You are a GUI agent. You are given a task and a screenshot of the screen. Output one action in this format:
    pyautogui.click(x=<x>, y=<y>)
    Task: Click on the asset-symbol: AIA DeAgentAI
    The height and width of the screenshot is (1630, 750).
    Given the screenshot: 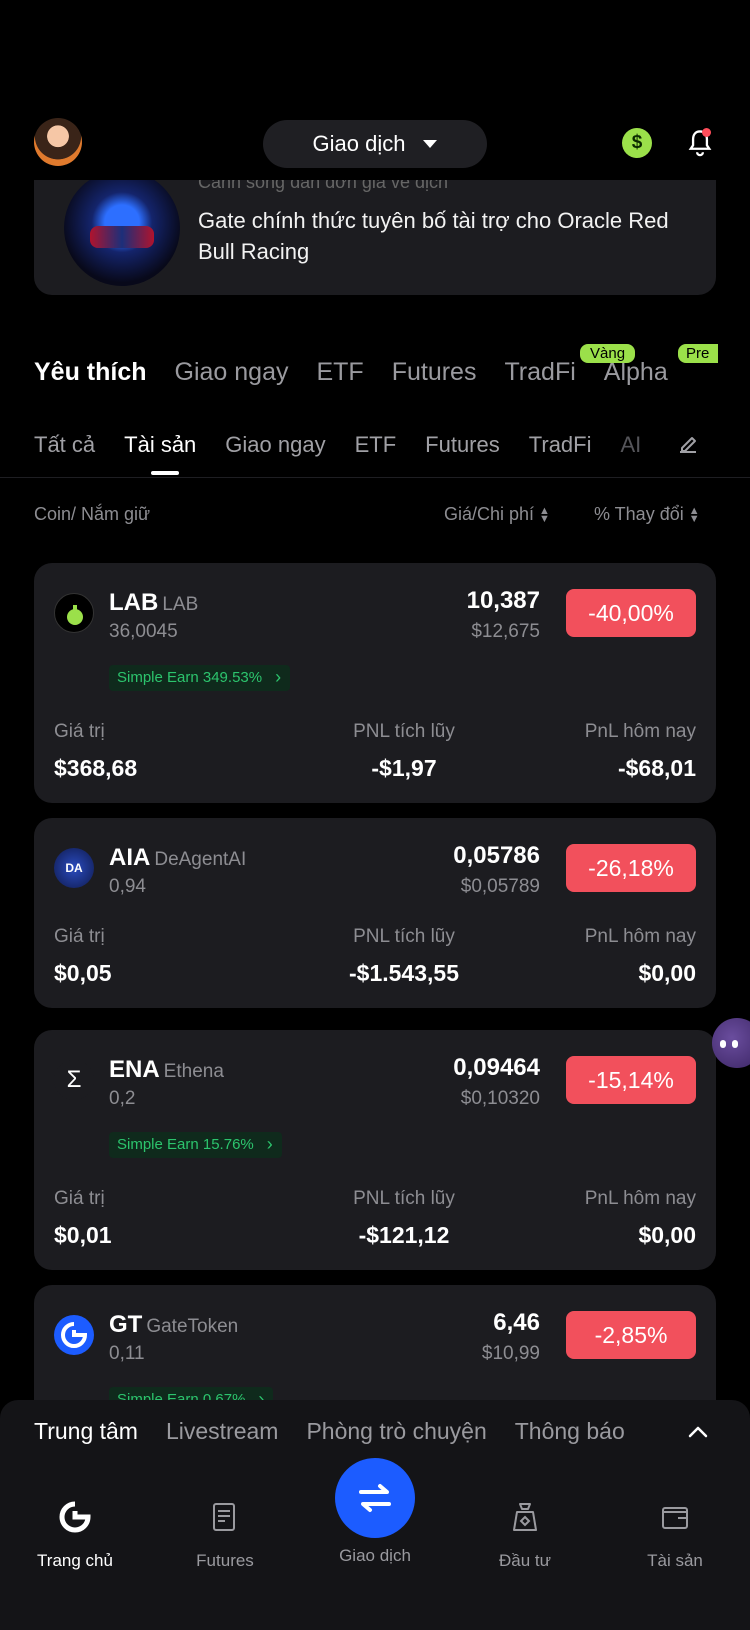 What is the action you would take?
    pyautogui.click(x=178, y=857)
    